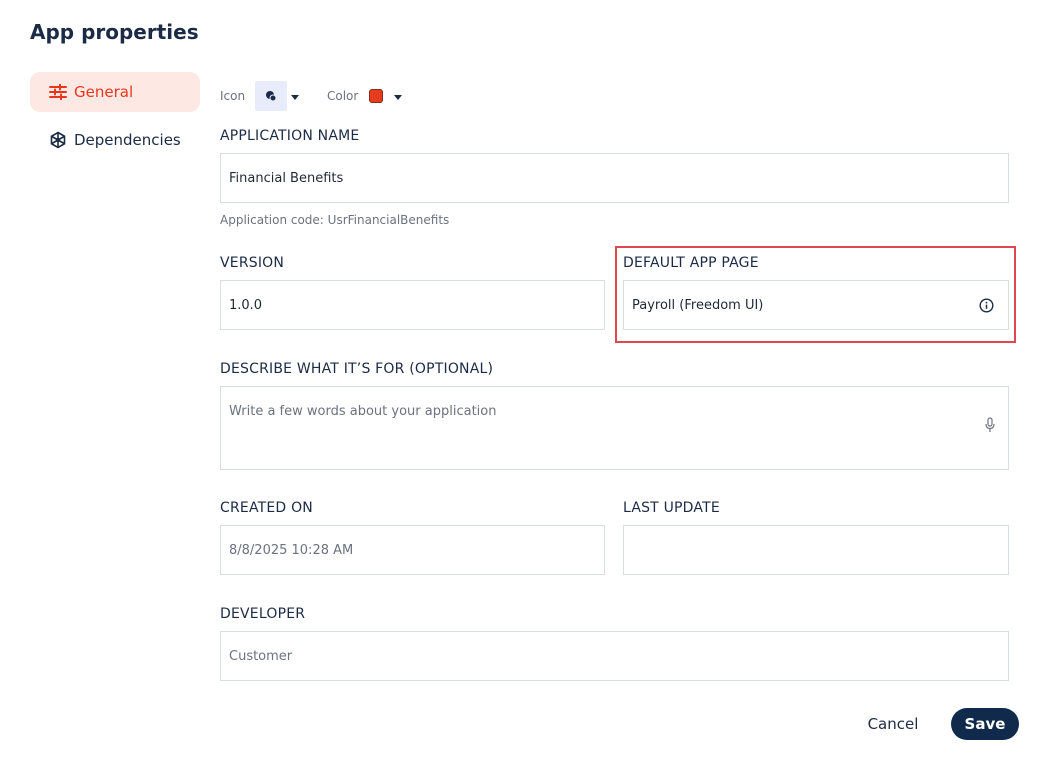  What do you see at coordinates (412, 550) in the screenshot?
I see `created-on-field: 8/8/2025 10:28 AM` at bounding box center [412, 550].